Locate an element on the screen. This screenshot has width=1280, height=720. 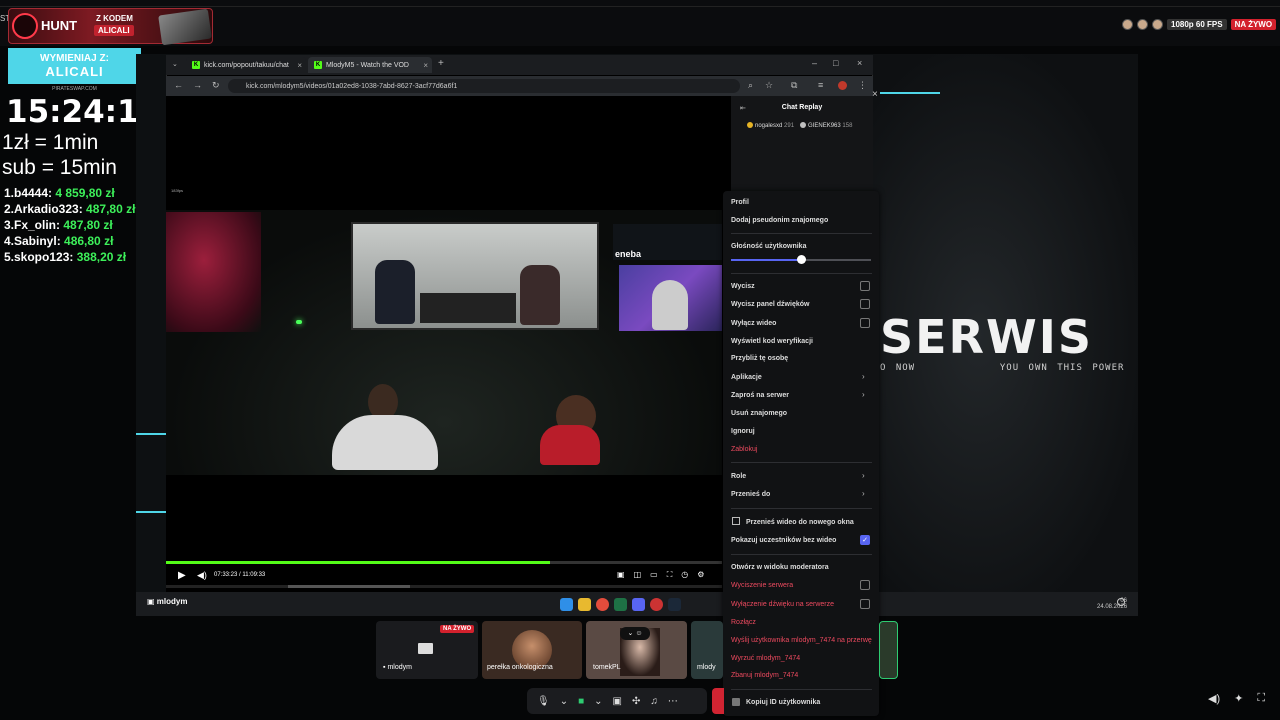
menu-mute-soundboard: Wycisz panel dźwięków is located at coordinates (770, 304).